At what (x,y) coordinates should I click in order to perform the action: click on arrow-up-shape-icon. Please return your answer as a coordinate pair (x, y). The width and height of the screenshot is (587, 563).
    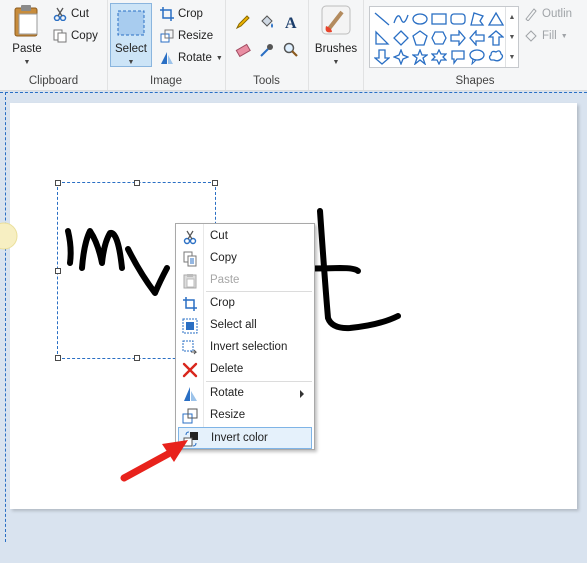
    Looking at the image, I should click on (495, 37).